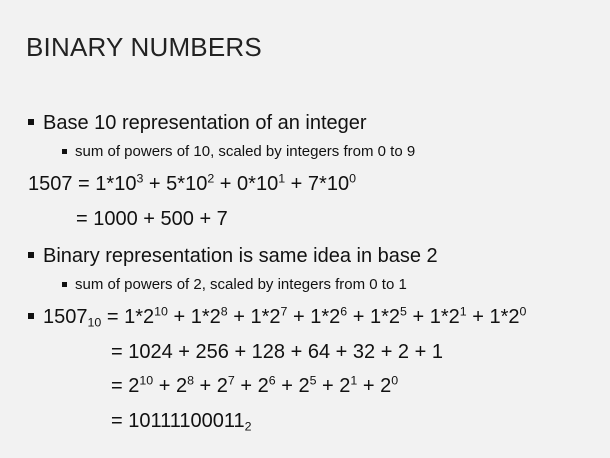  Describe the element at coordinates (94, 322) in the screenshot. I see `eq-binary-lhs-base: 10` at that location.